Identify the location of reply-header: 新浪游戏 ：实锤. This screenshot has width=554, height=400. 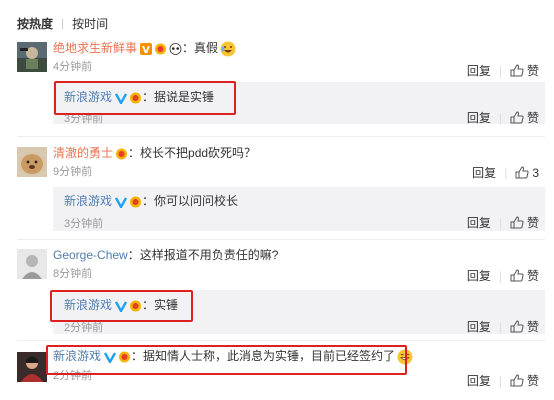
(121, 305).